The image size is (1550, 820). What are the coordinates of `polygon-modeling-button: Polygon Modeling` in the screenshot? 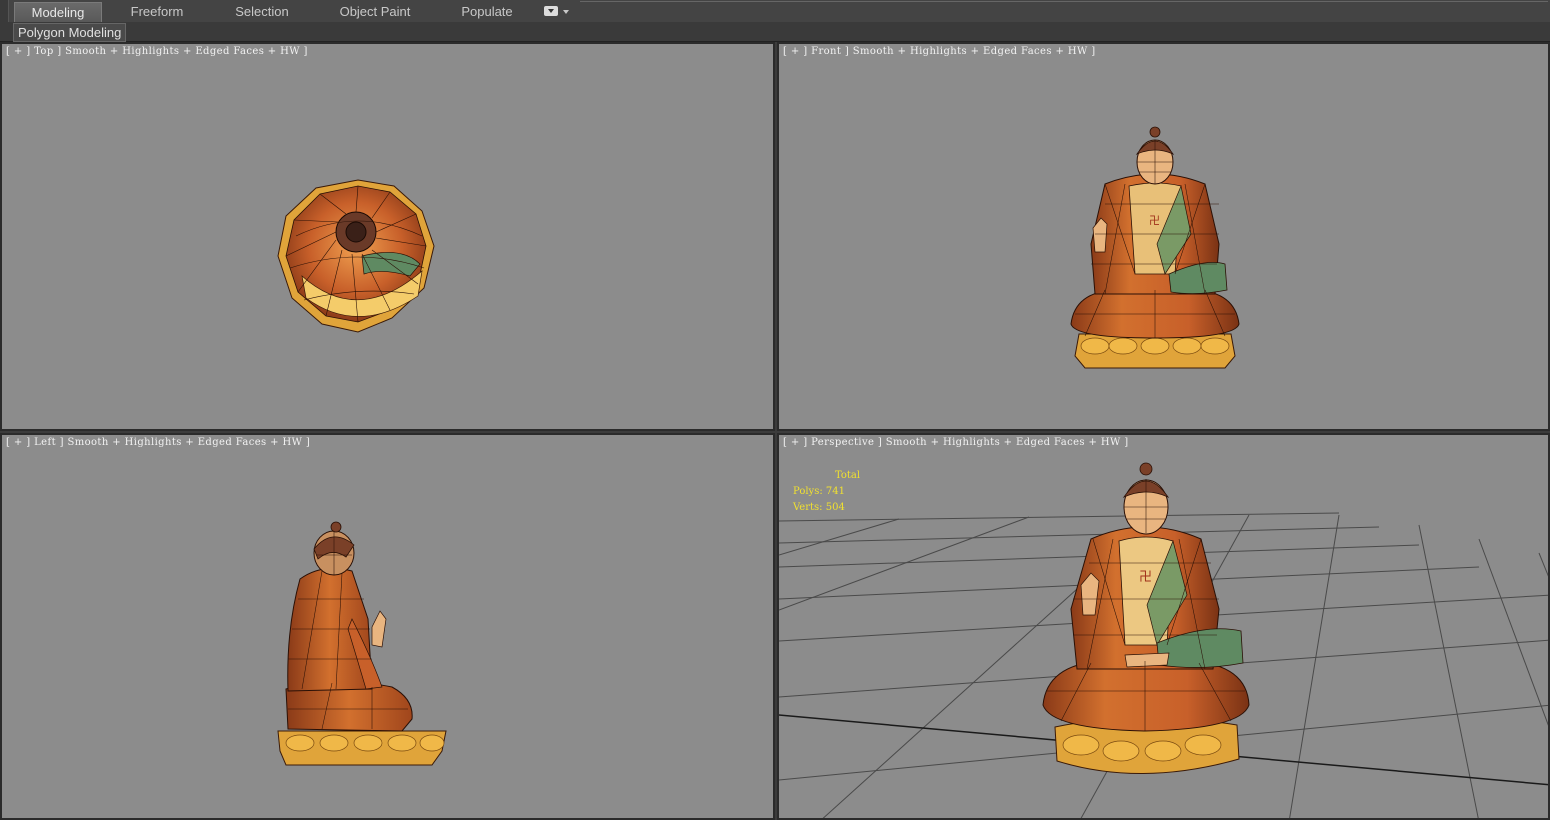 It's located at (70, 32).